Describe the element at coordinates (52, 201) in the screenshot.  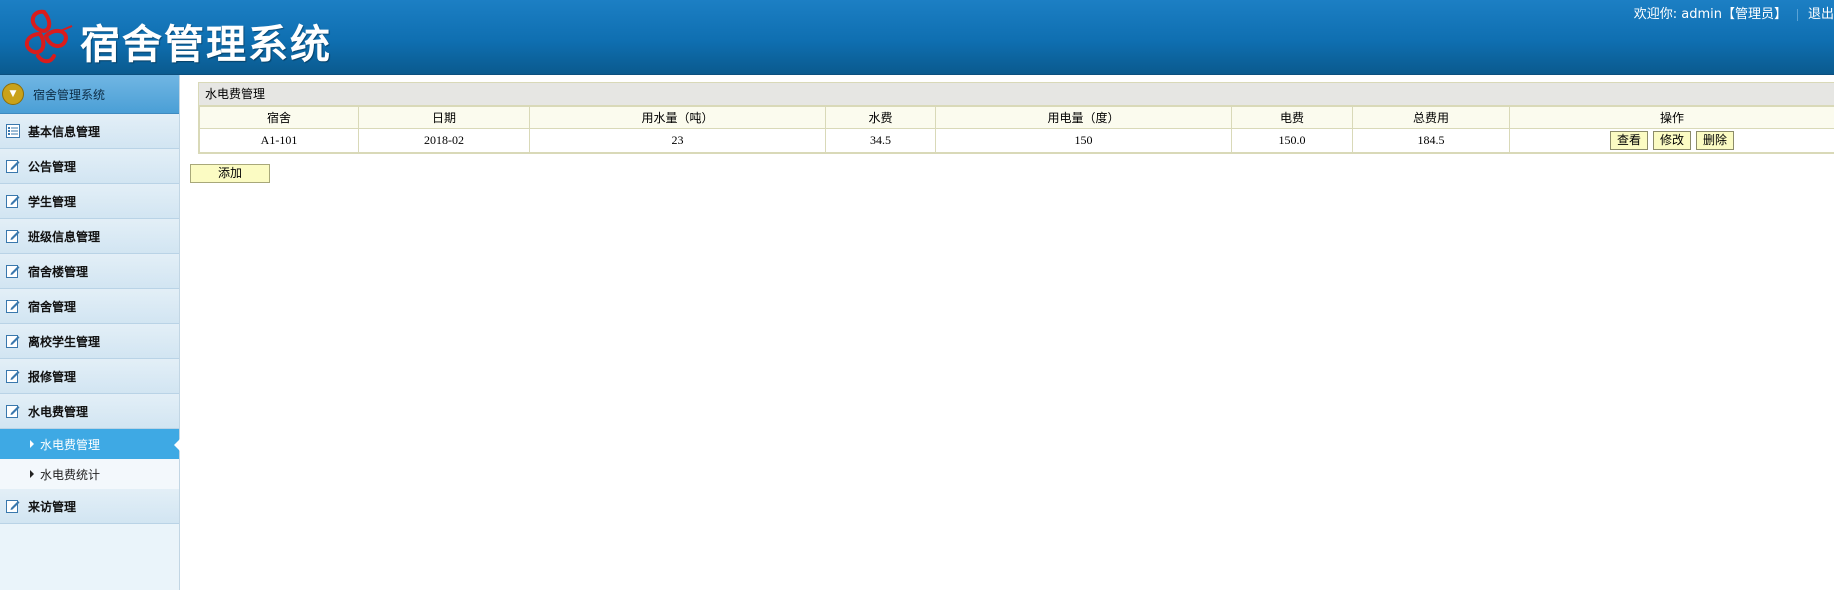
I see `sidebar-item-label: 学生管理` at that location.